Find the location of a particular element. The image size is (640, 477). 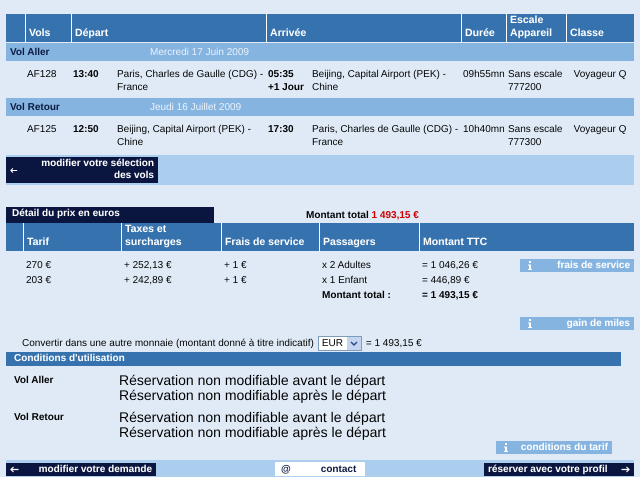

column-header: Frais de service is located at coordinates (270, 237).